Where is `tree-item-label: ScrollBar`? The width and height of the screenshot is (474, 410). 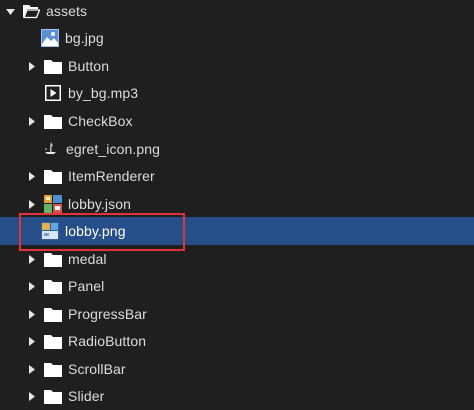
tree-item-label: ScrollBar is located at coordinates (97, 369).